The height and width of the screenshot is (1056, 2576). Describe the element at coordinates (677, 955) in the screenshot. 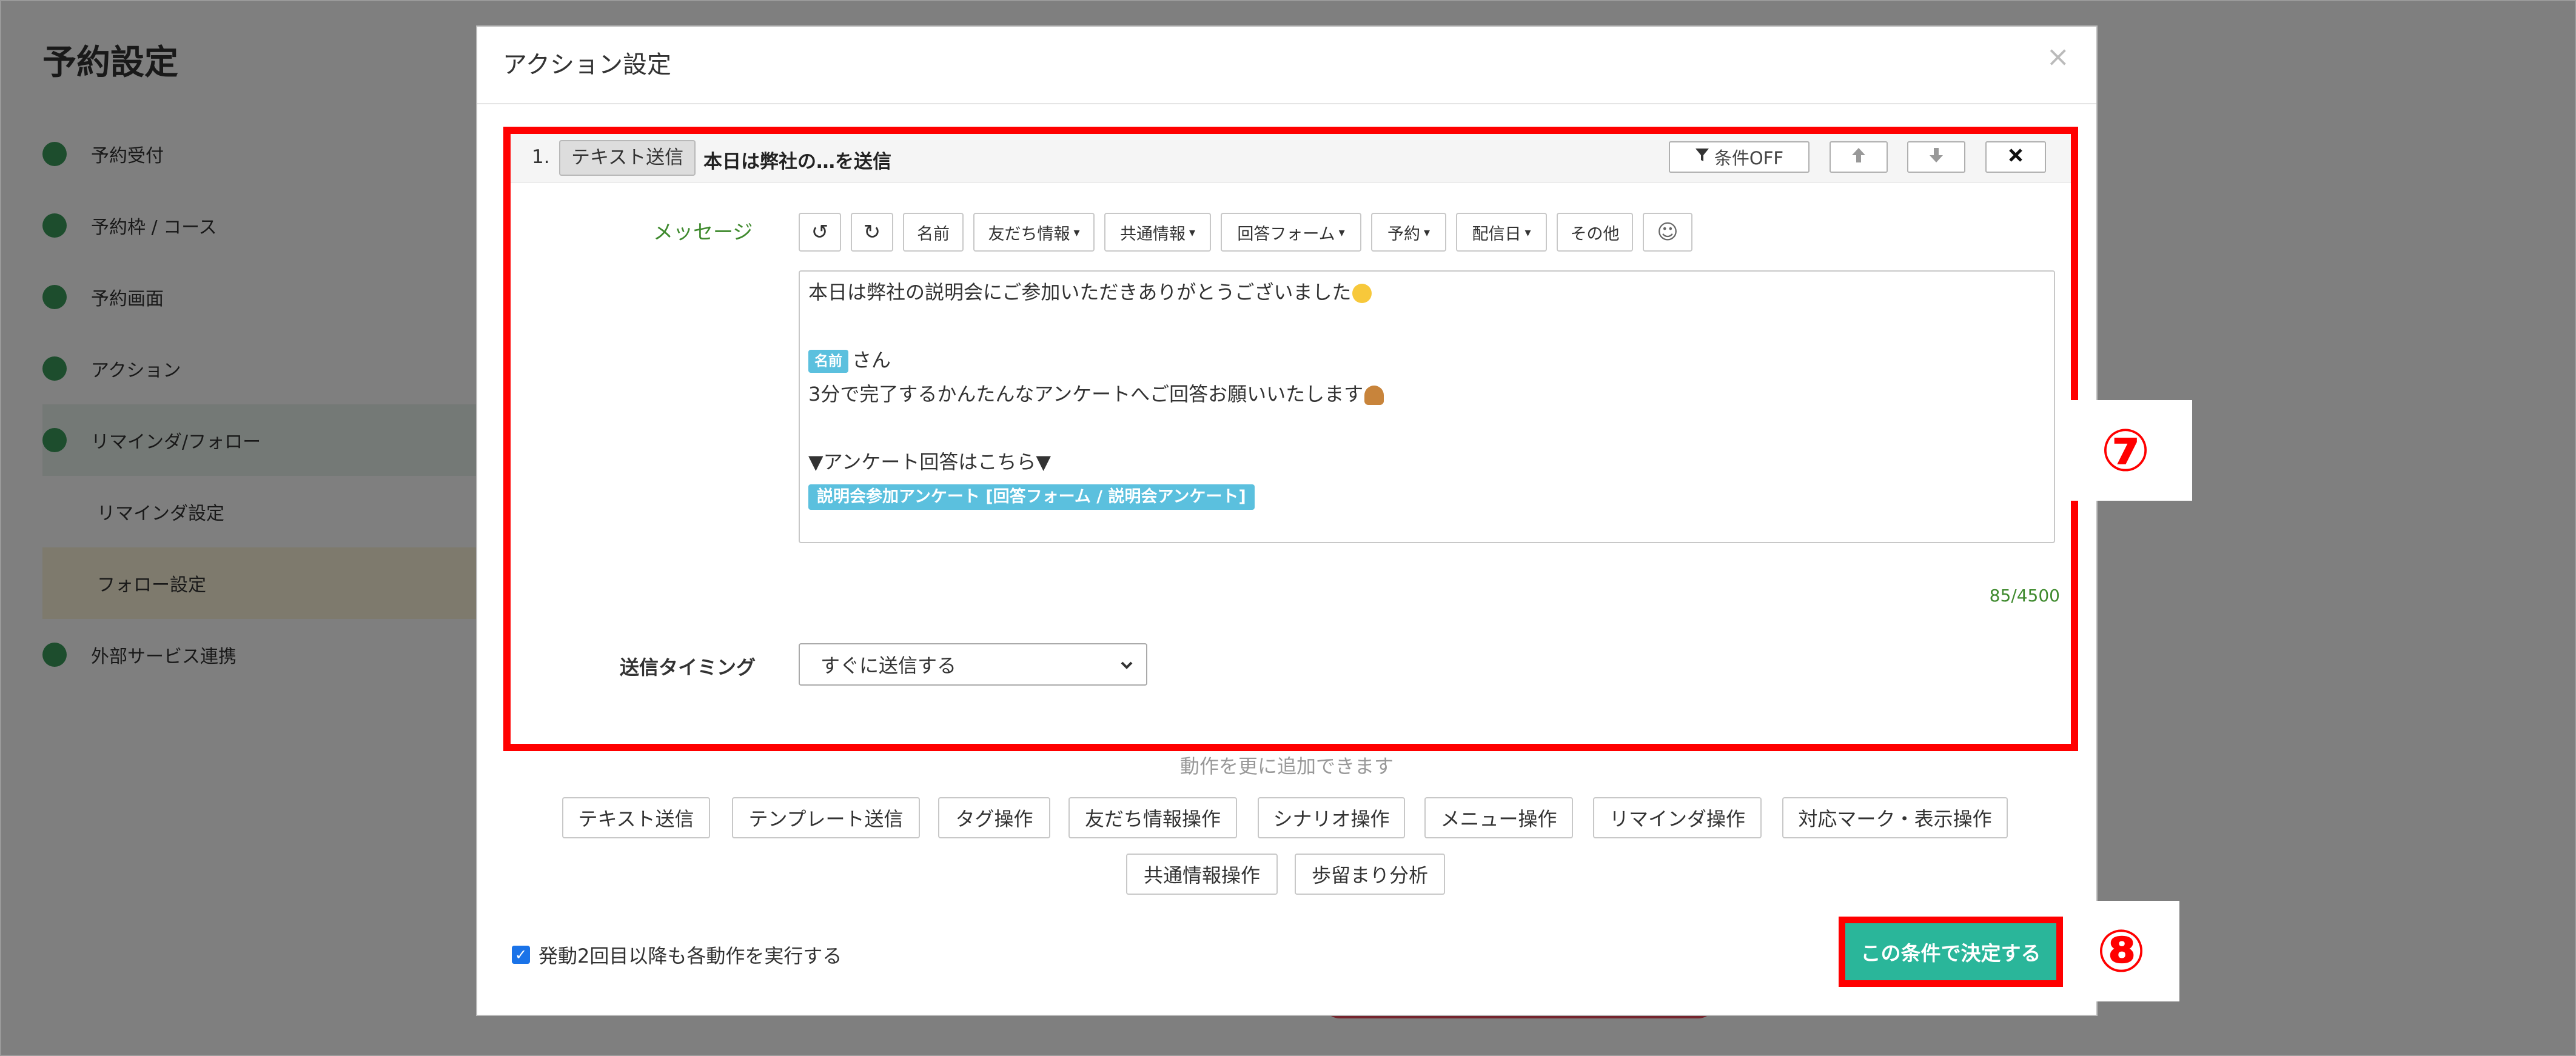

I see `repeat-actions-option: ✓ 発動2回目以降も各動作を実行する` at that location.